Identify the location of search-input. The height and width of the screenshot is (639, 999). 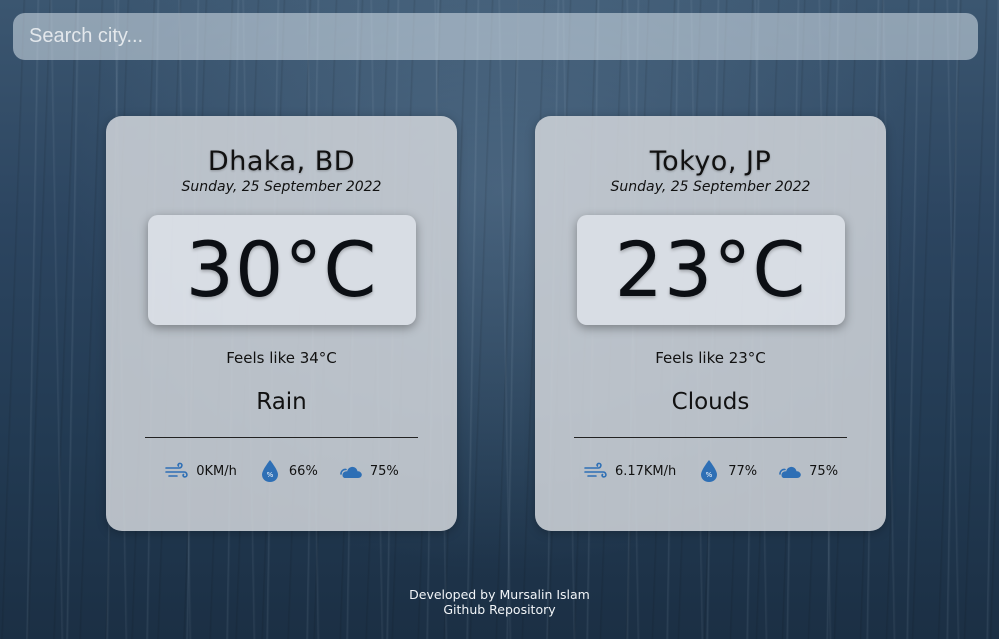
(495, 36).